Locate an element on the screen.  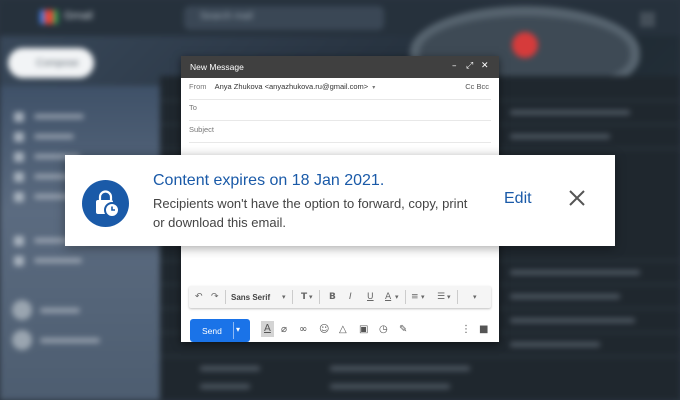
formatting-toolbar: ↶ ↷ Sans Serif ▾ T ▾ B I U A ▾ ≡ ▾ ☰ ▾ ▾ is located at coordinates (340, 297).